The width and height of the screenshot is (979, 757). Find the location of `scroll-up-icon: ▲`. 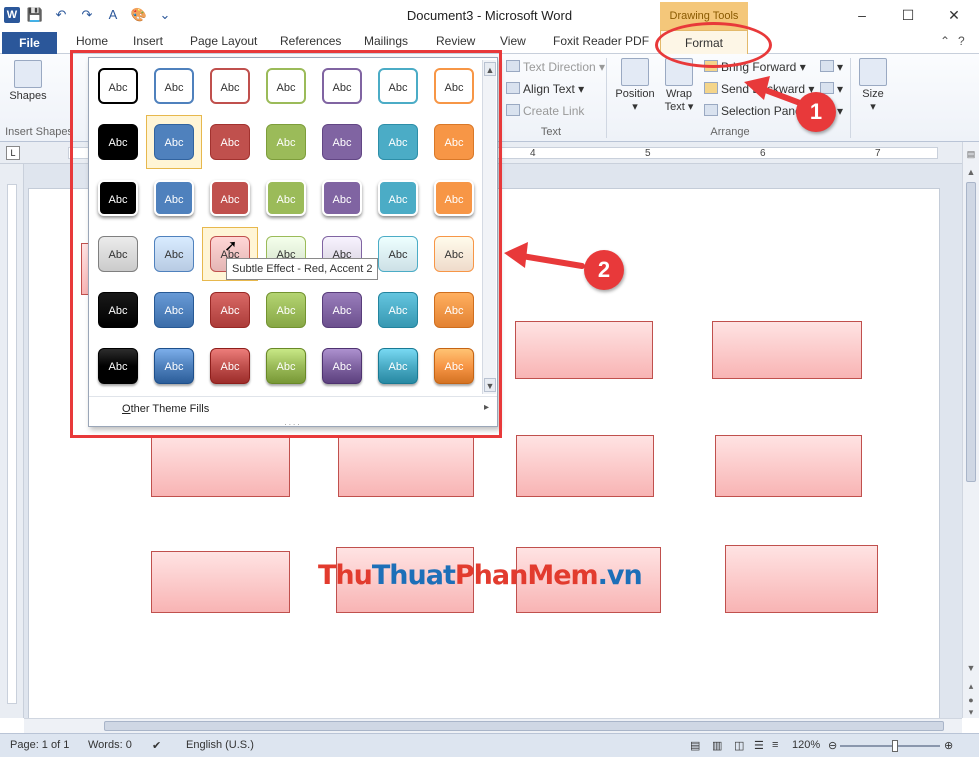

scroll-up-icon: ▲ is located at coordinates (971, 172).